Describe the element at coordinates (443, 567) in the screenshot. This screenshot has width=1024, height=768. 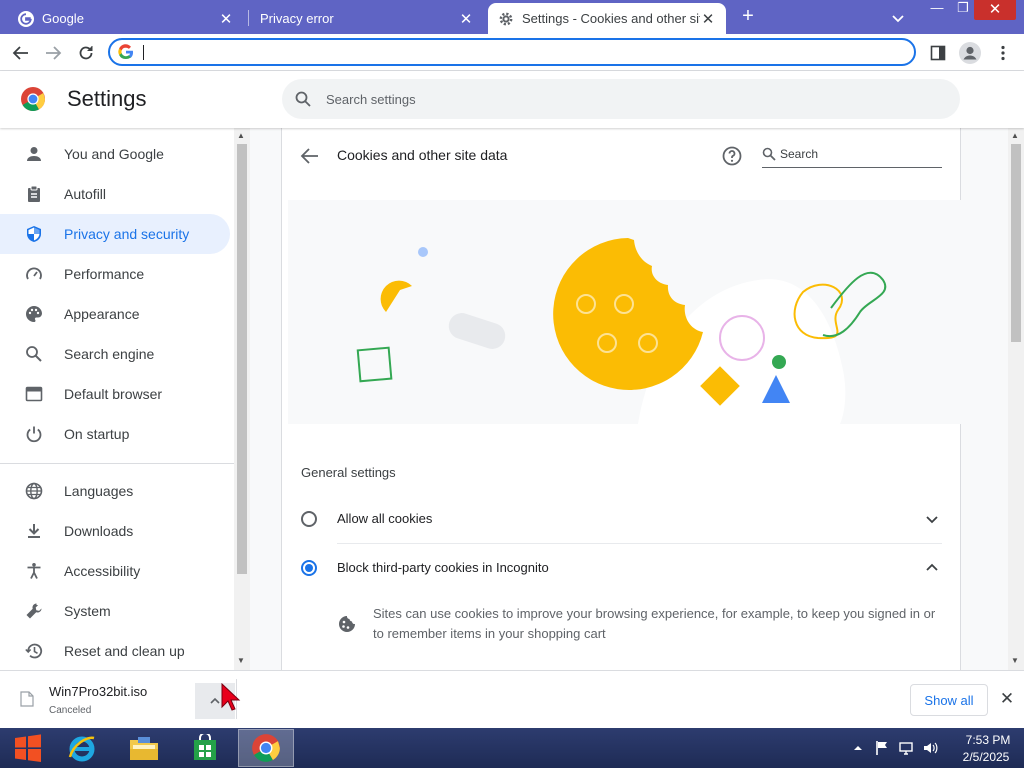
I see `option-label: Block third-party cookies in Incognito` at that location.